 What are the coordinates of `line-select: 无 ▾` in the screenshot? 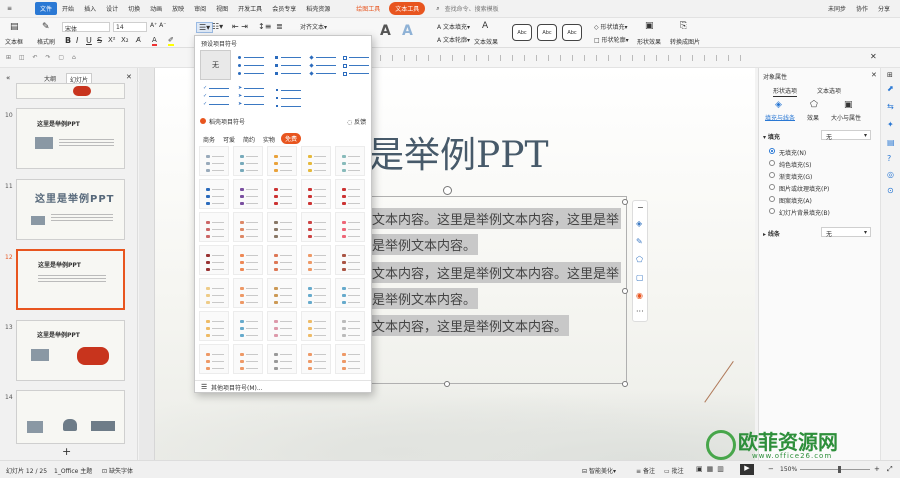 It's located at (846, 232).